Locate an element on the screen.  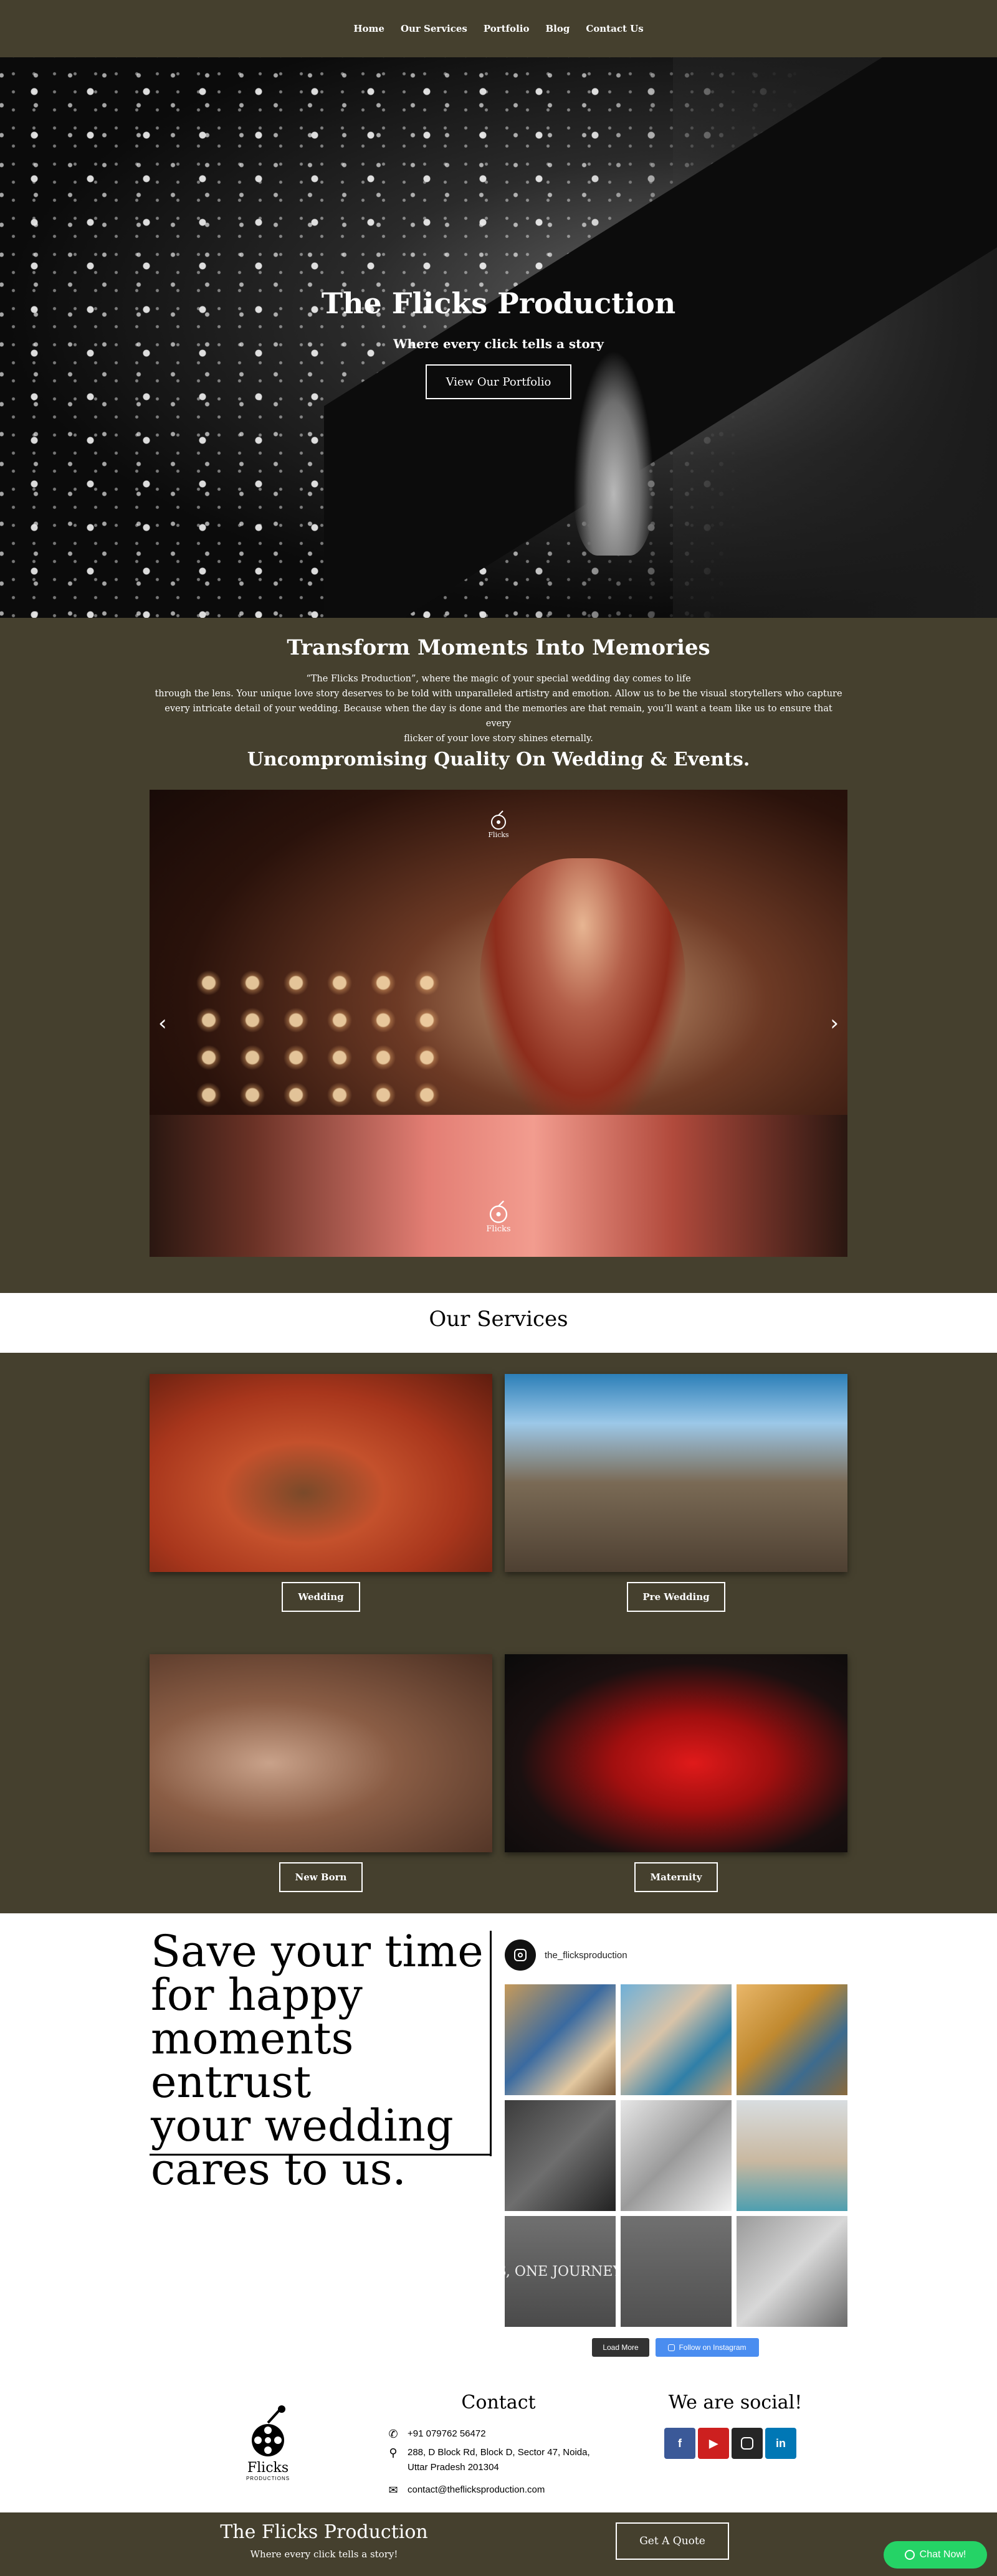
nav-home: Home is located at coordinates (369, 29).